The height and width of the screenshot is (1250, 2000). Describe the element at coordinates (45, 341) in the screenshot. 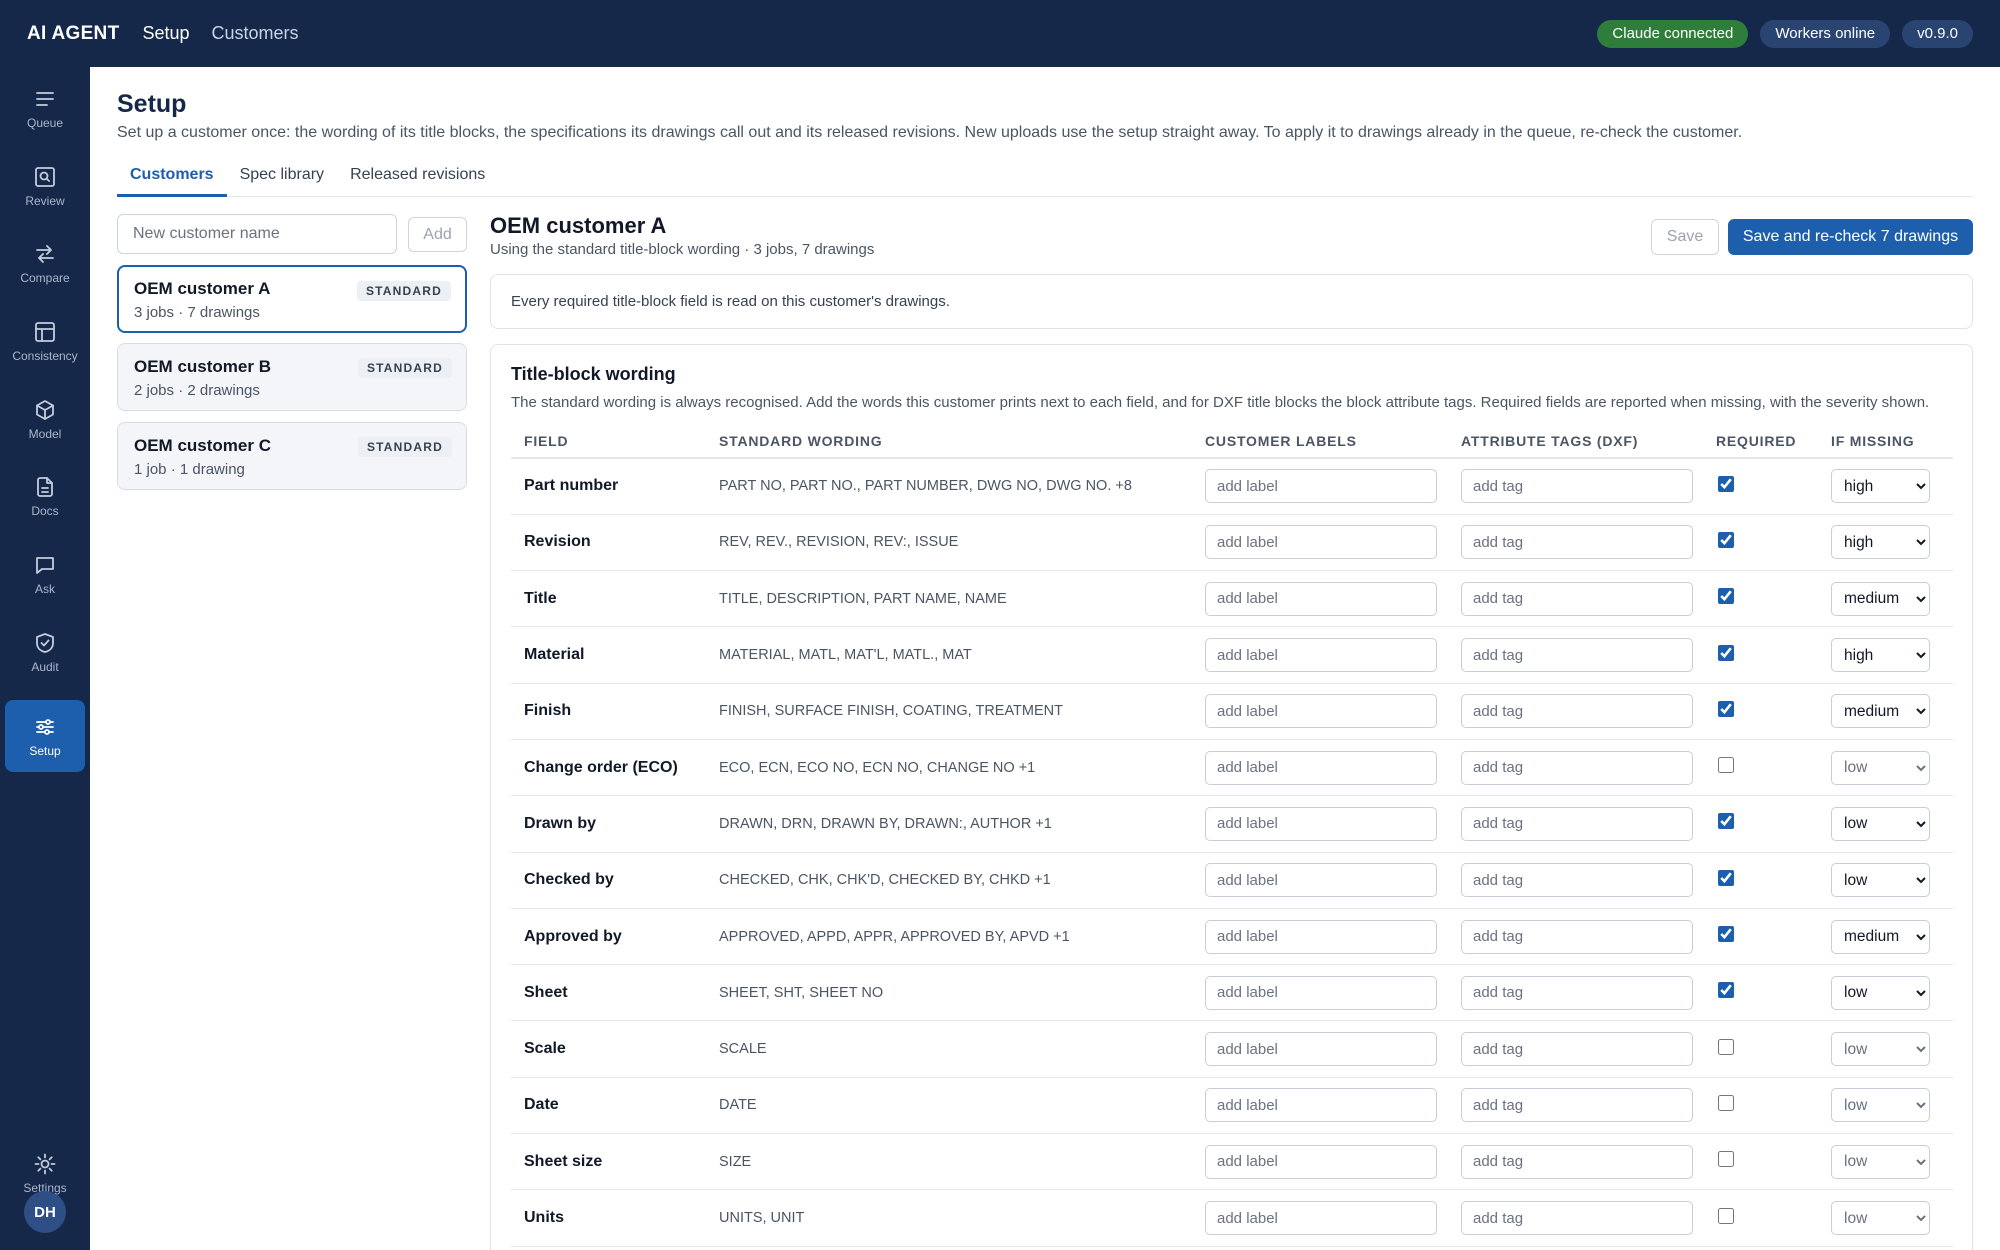

I see `sidebar-item-consistency: Consistency` at that location.